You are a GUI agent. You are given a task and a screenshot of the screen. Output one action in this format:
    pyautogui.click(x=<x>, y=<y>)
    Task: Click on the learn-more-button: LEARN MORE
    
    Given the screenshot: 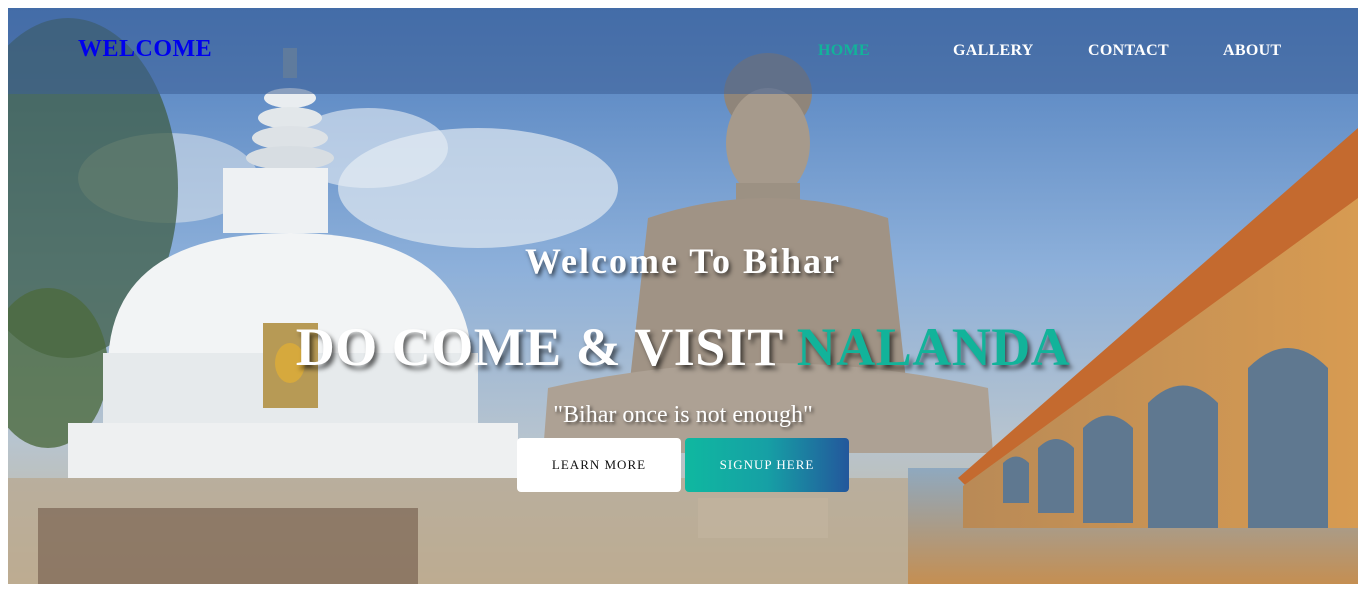 What is the action you would take?
    pyautogui.click(x=599, y=465)
    